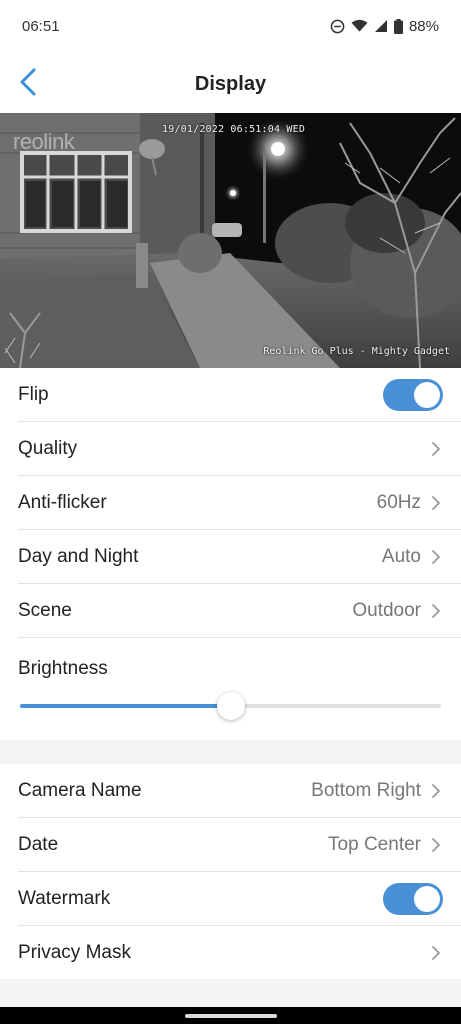  I want to click on date-row: Date Top Center, so click(230, 845).